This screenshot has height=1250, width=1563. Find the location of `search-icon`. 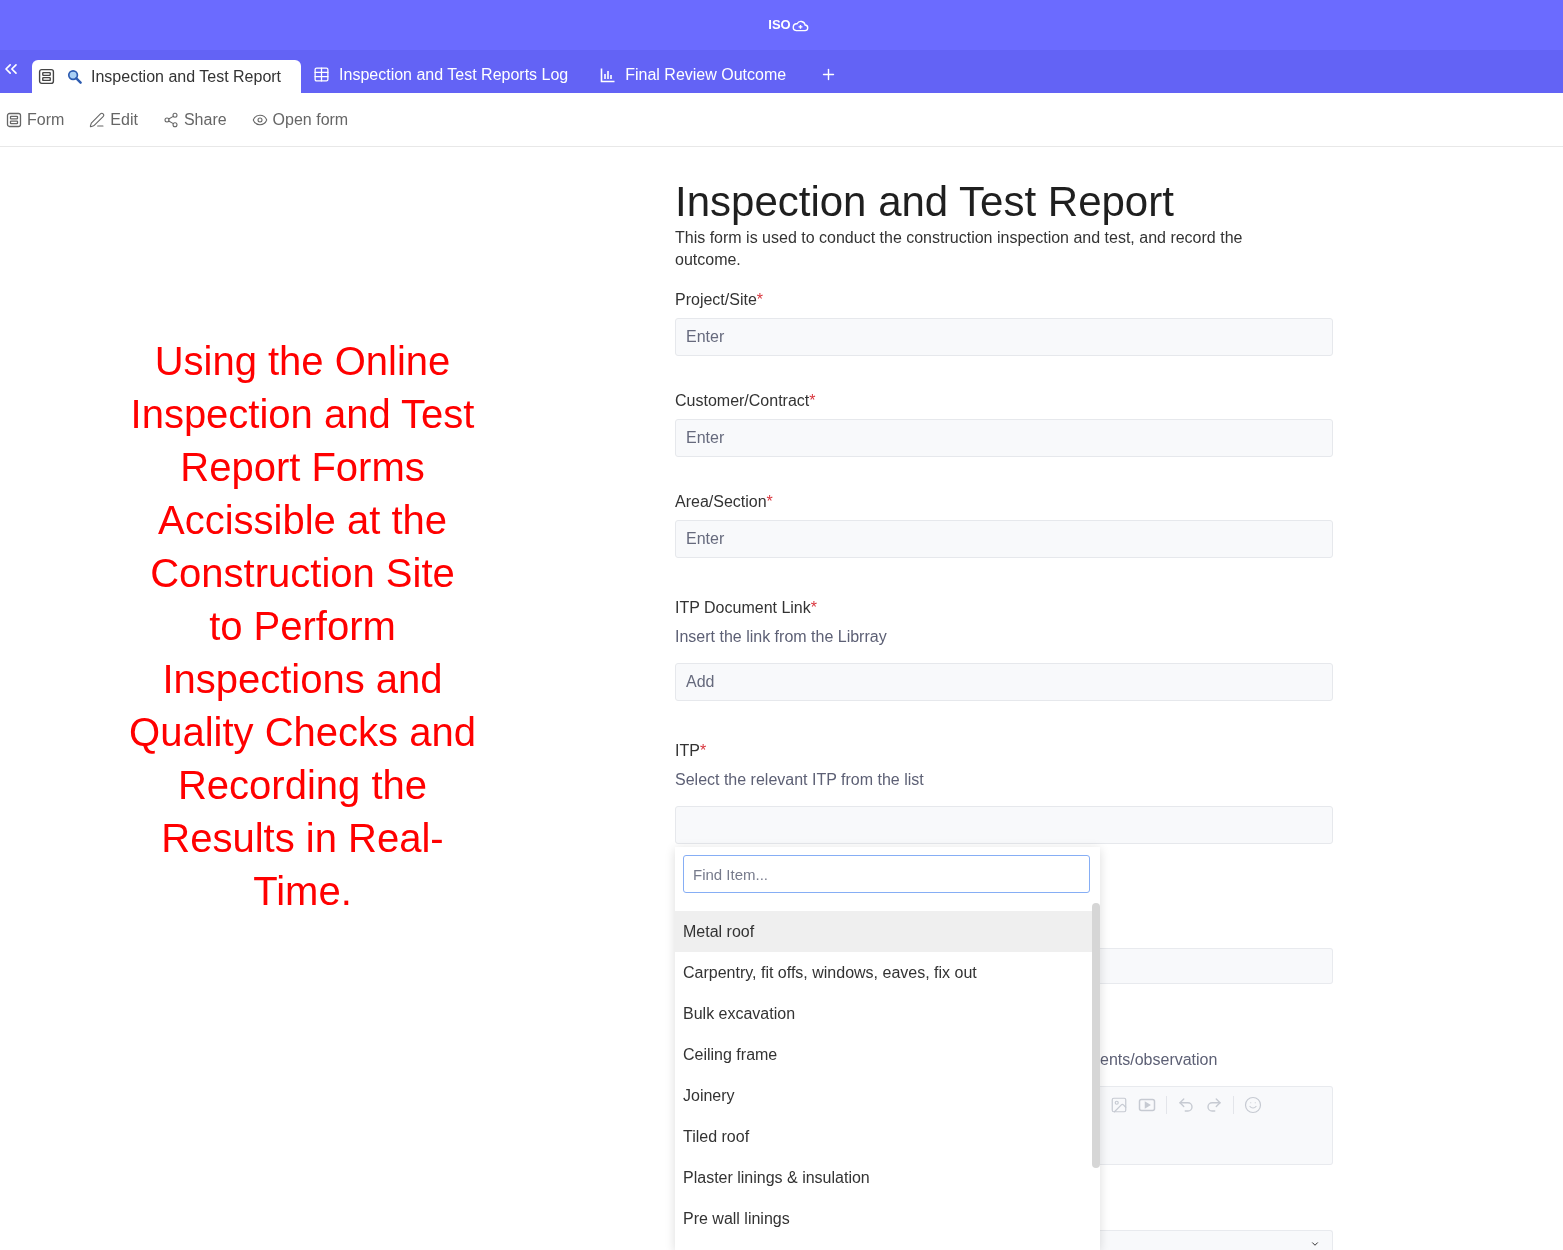

search-icon is located at coordinates (74, 76).